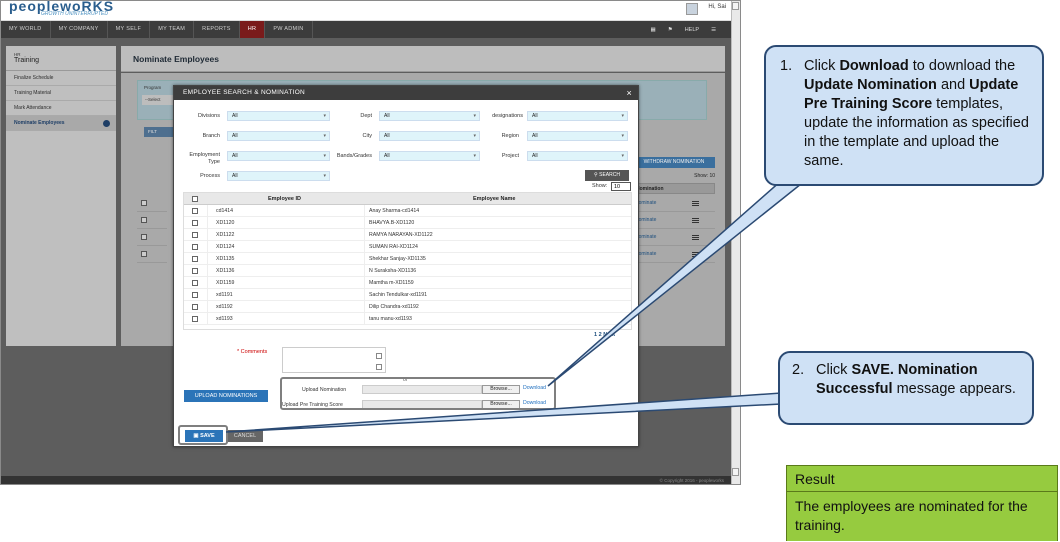  Describe the element at coordinates (407, 319) in the screenshot. I see `table-row: xd1193 tanu manu-xd1193` at that location.